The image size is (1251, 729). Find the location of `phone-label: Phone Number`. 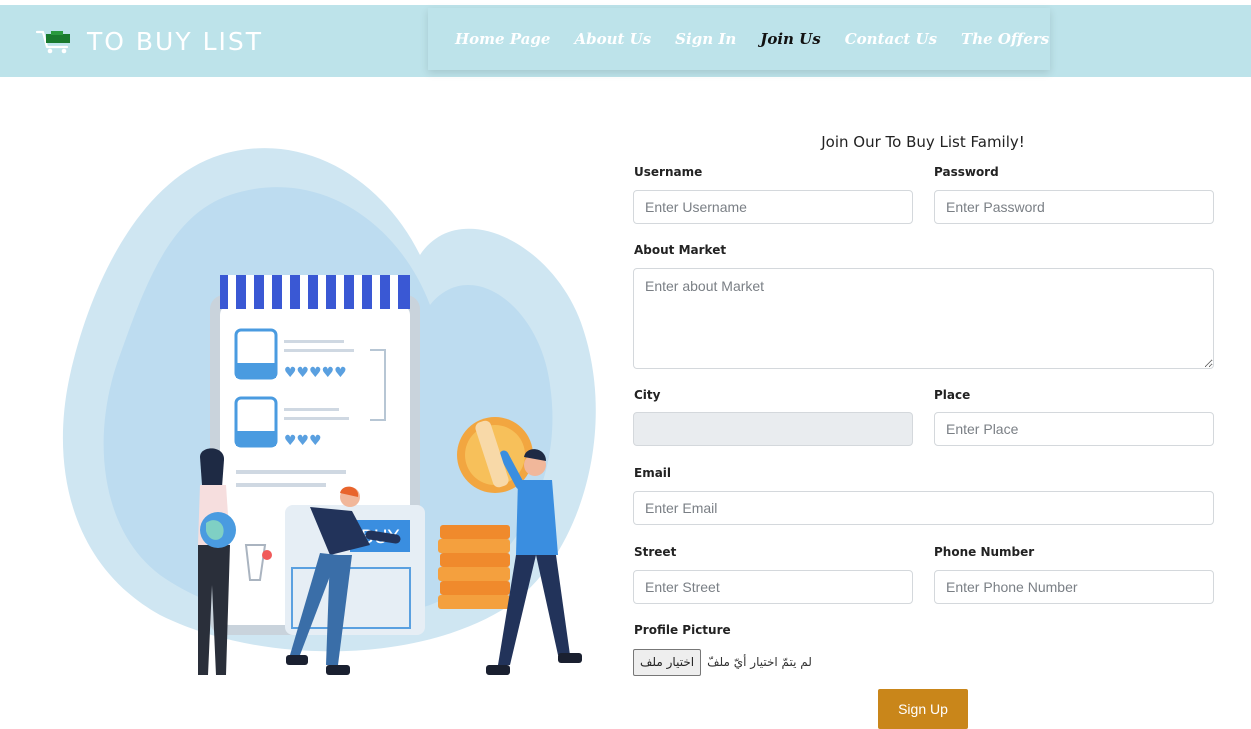

phone-label: Phone Number is located at coordinates (984, 552).